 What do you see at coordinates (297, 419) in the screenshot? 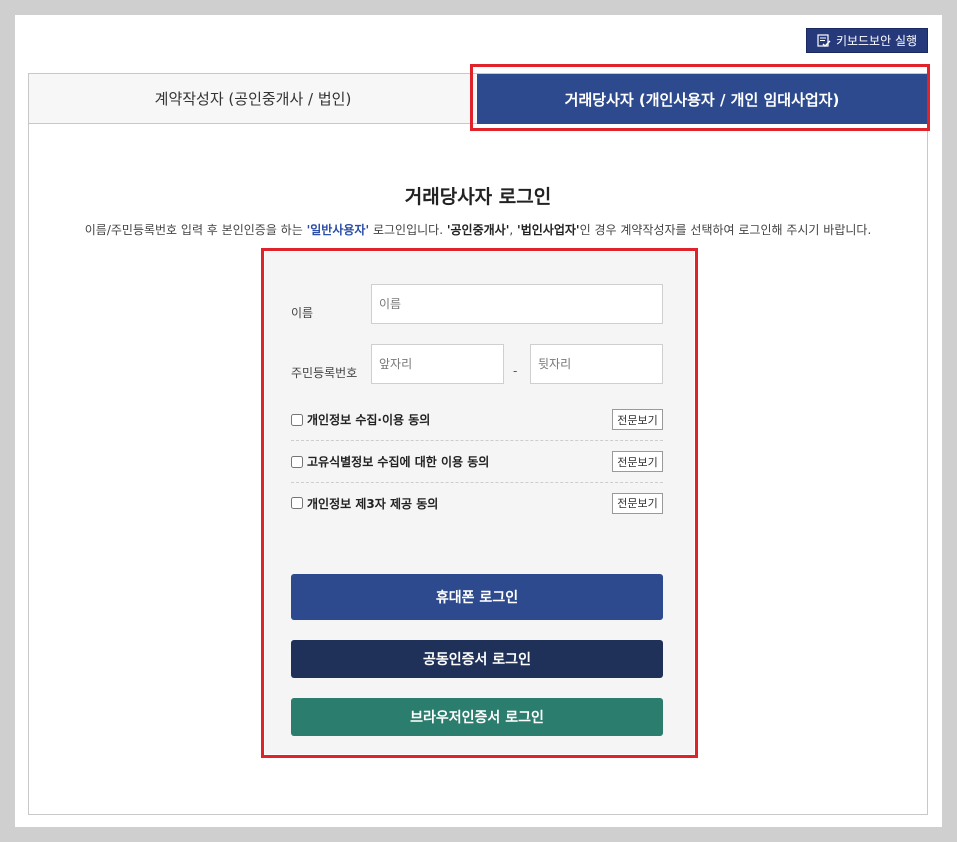
I see `agreement-privacy-checkbox` at bounding box center [297, 419].